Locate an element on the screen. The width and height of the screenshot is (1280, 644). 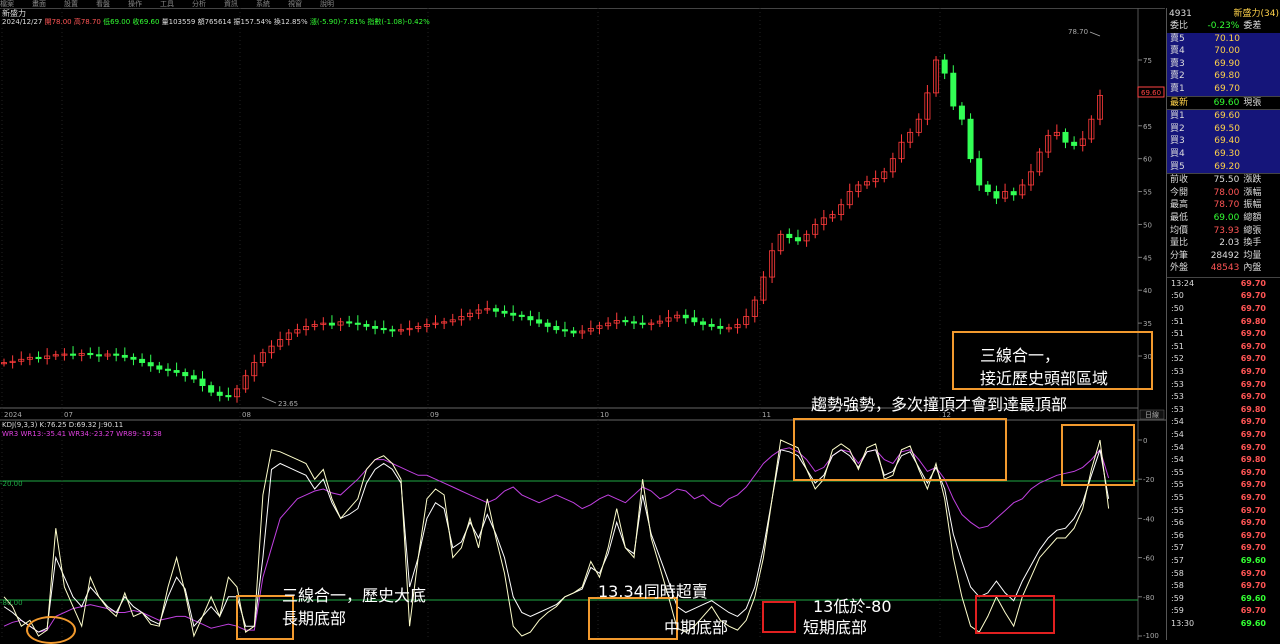
price-axis-label-6: 45 is located at coordinates (1147, 258).